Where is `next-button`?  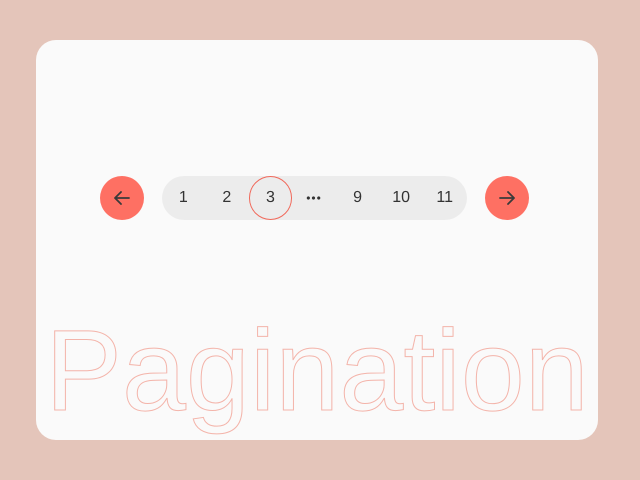 next-button is located at coordinates (506, 198).